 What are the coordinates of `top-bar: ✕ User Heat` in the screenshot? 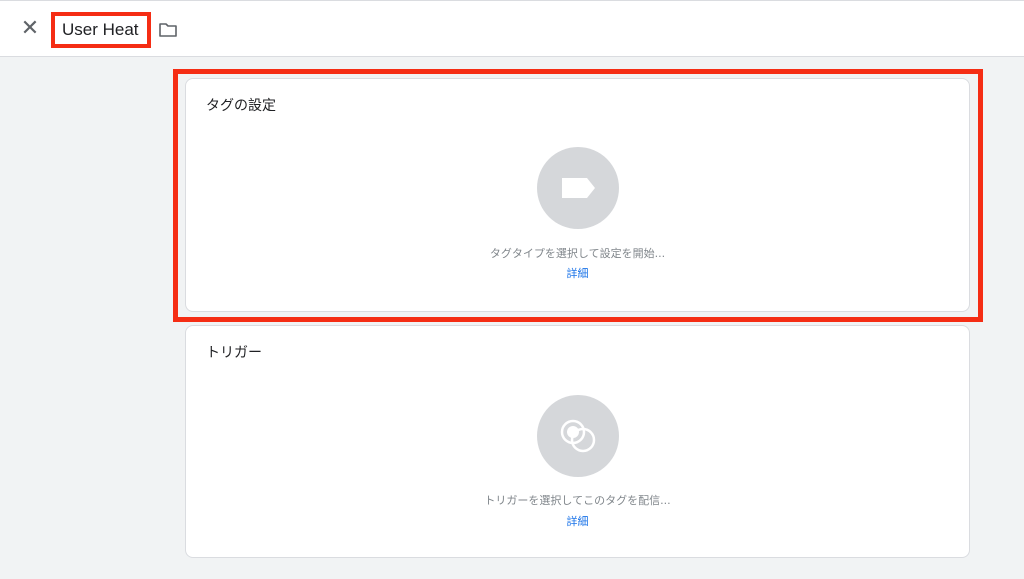 It's located at (512, 28).